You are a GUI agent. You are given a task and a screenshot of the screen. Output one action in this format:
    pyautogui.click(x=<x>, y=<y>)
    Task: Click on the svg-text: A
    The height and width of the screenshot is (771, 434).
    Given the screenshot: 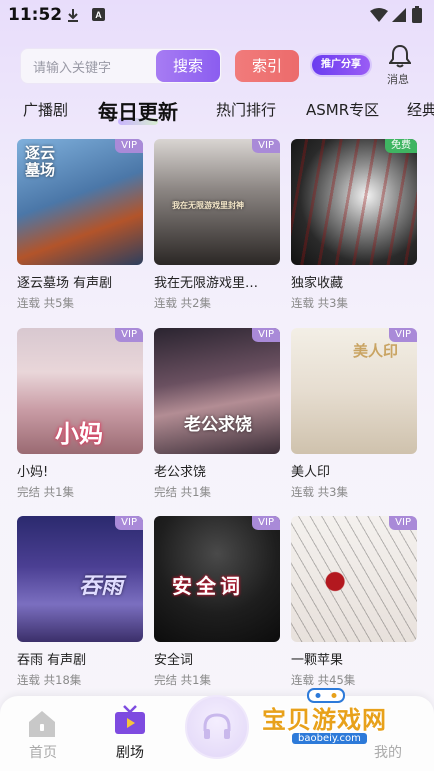 What is the action you would take?
    pyautogui.click(x=98, y=15)
    